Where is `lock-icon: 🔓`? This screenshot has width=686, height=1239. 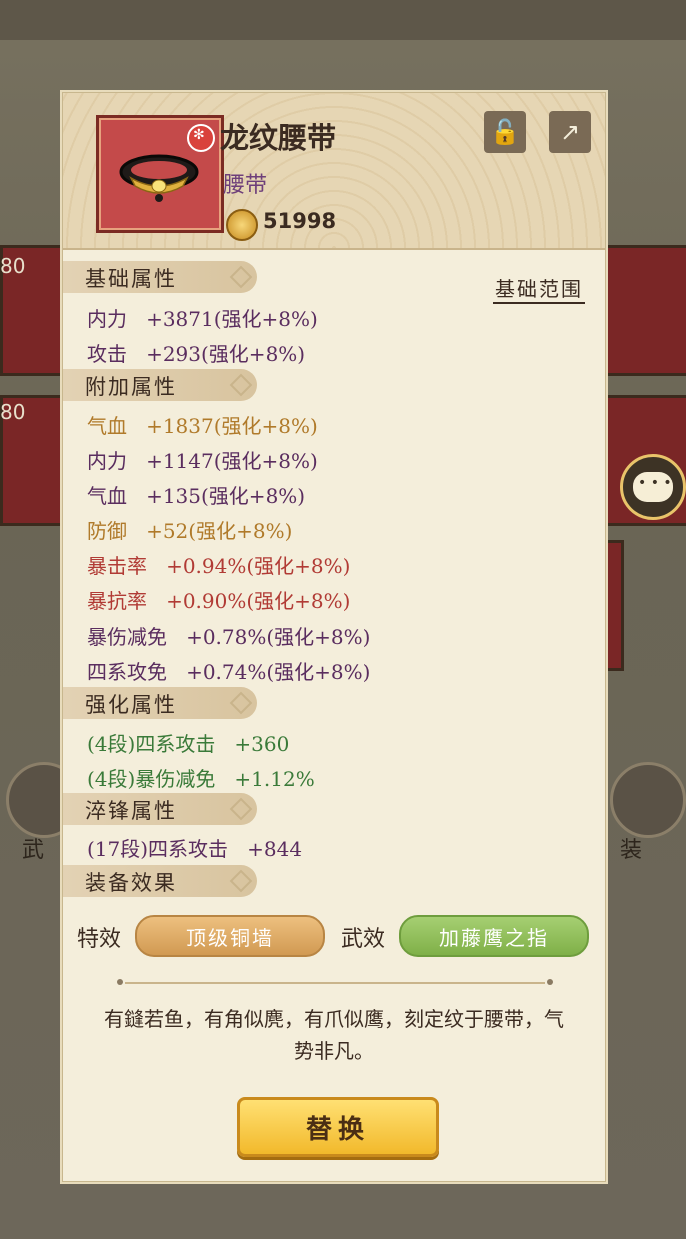 lock-icon: 🔓 is located at coordinates (505, 132).